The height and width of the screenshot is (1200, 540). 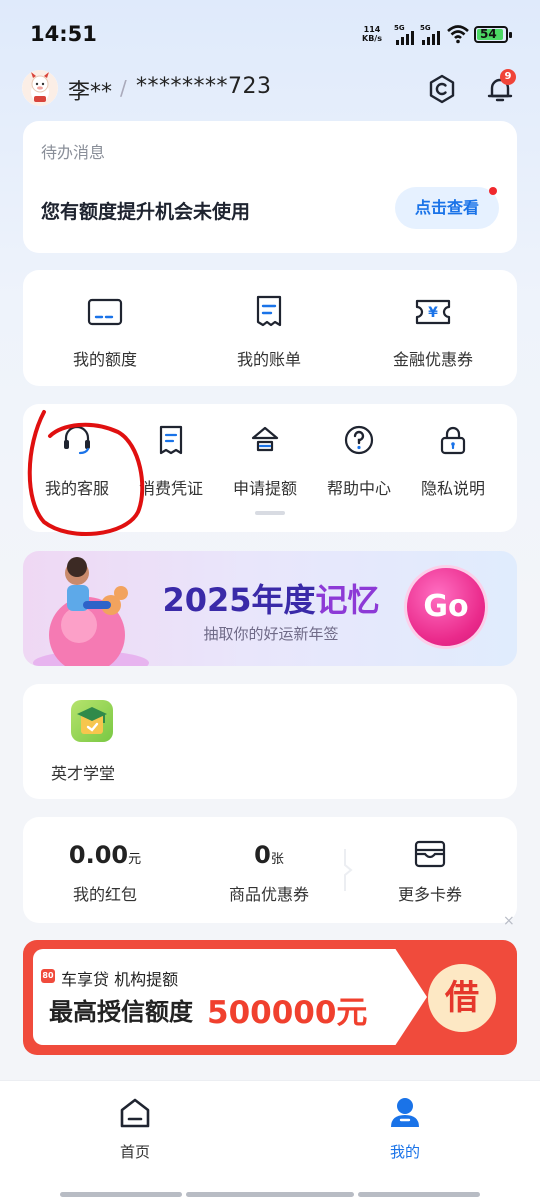 What do you see at coordinates (269, 893) in the screenshot?
I see `goods-coupon-label: 商品优惠券` at bounding box center [269, 893].